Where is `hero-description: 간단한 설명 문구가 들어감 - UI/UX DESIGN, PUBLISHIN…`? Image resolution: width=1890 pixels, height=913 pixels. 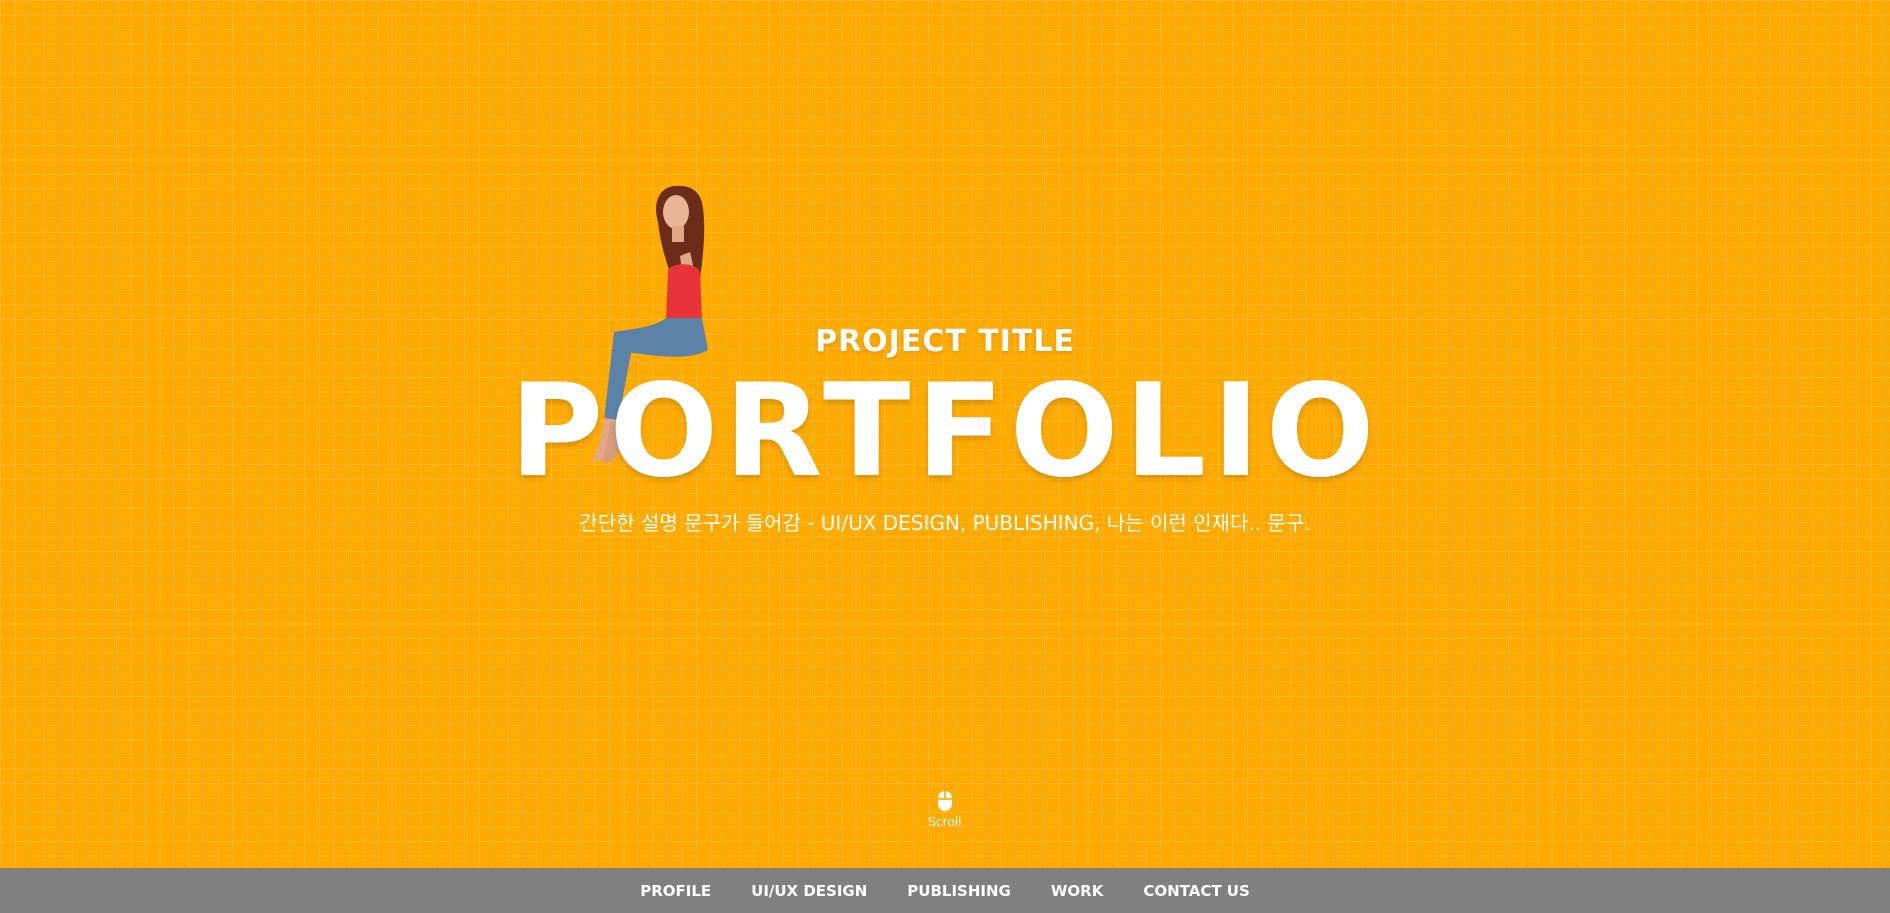 hero-description: 간단한 설명 문구가 들어감 - UI/UX DESIGN, PUBLISHIN… is located at coordinates (945, 523).